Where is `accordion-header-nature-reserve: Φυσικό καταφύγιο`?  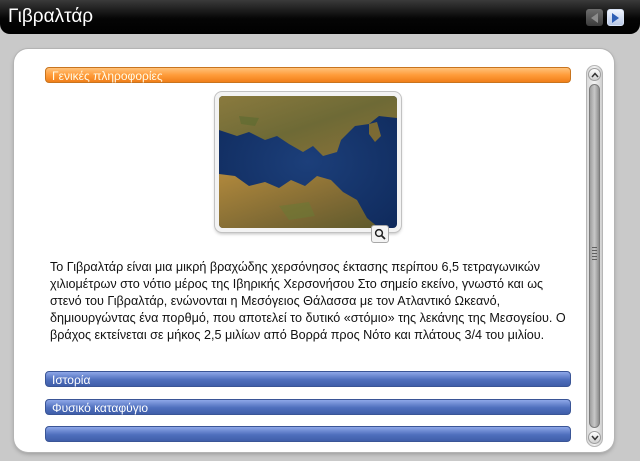
accordion-header-nature-reserve: Φυσικό καταφύγιο is located at coordinates (308, 407).